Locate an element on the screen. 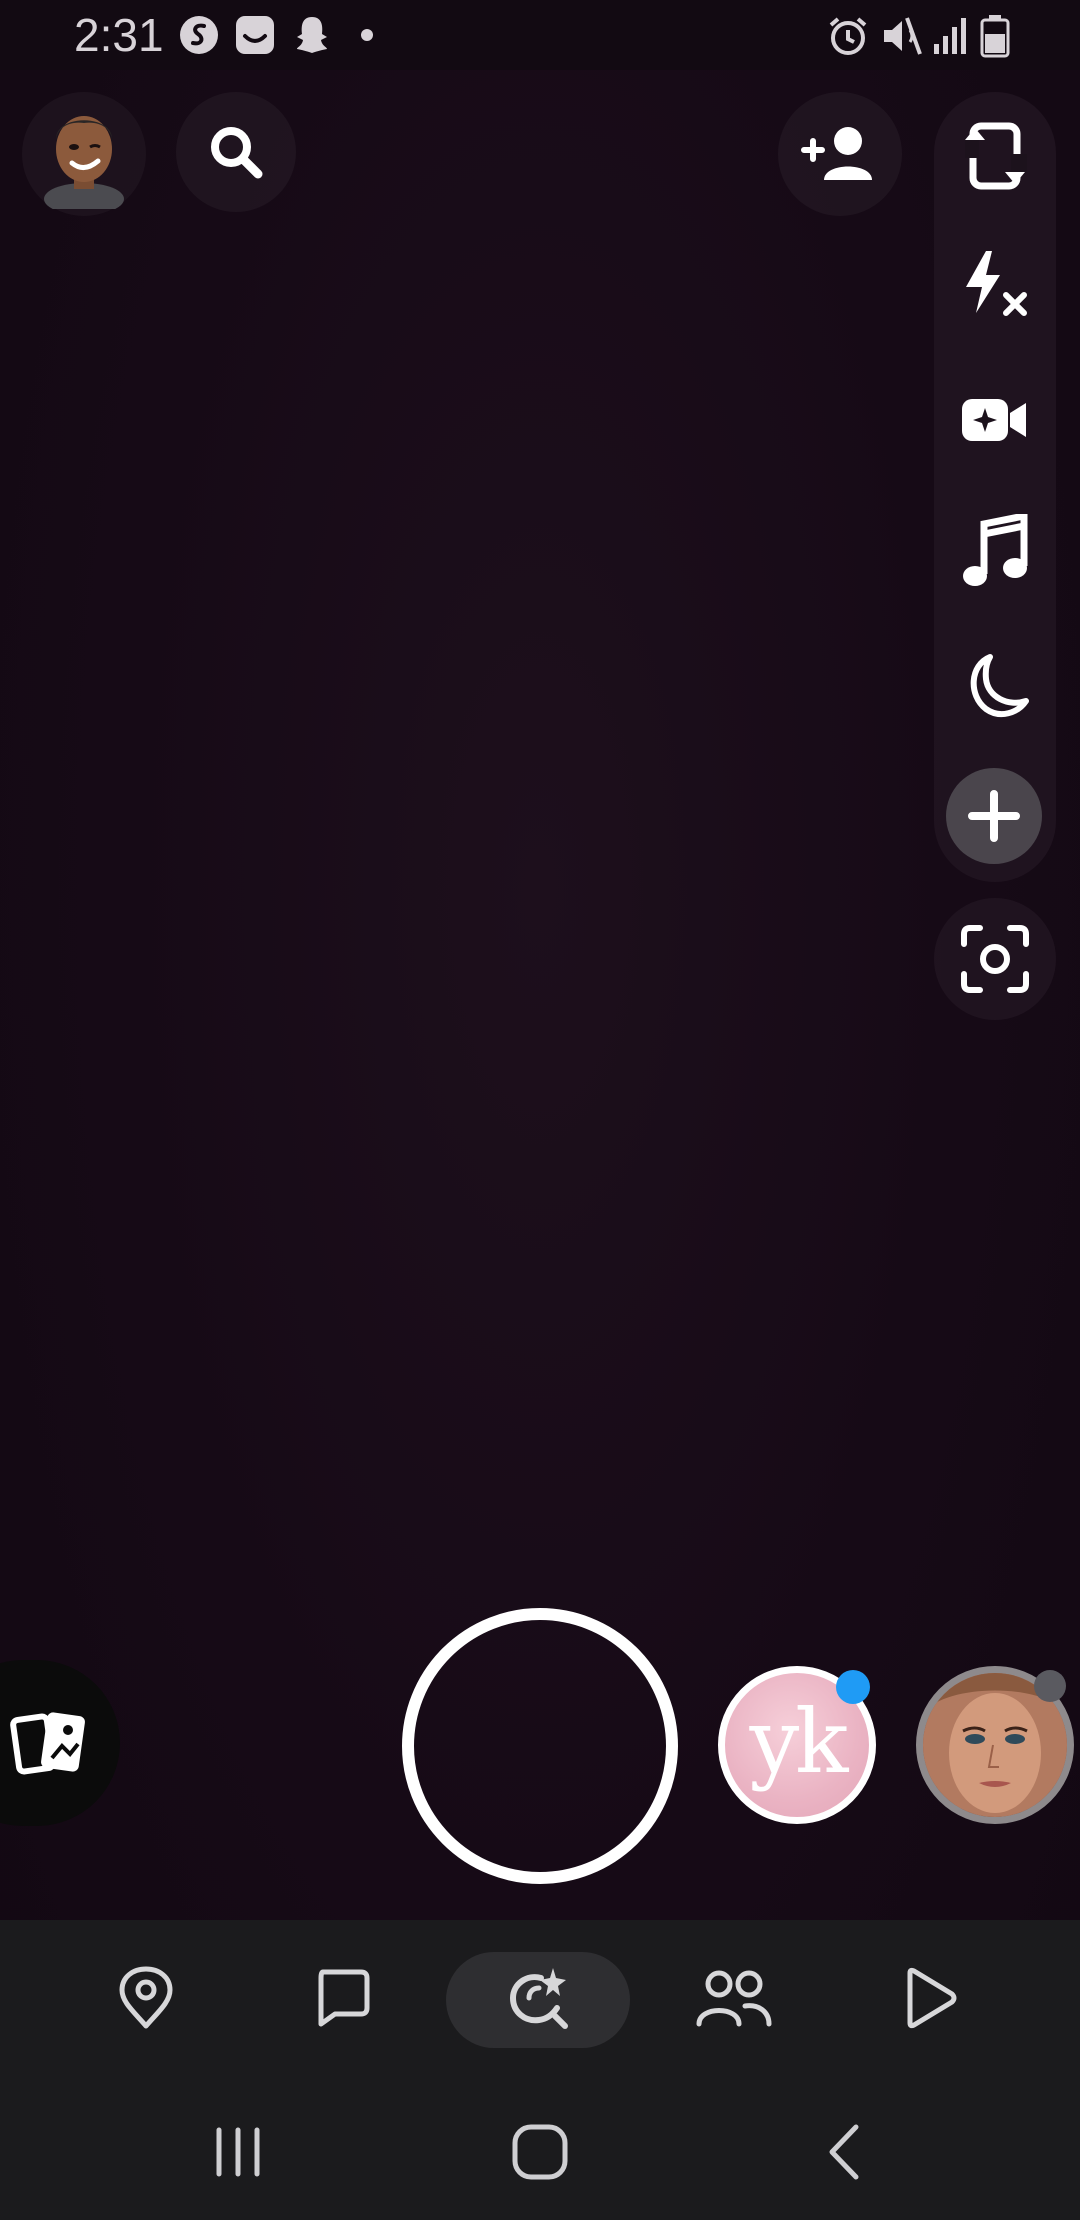 The height and width of the screenshot is (2220, 1080). friends-icon is located at coordinates (734, 1998).